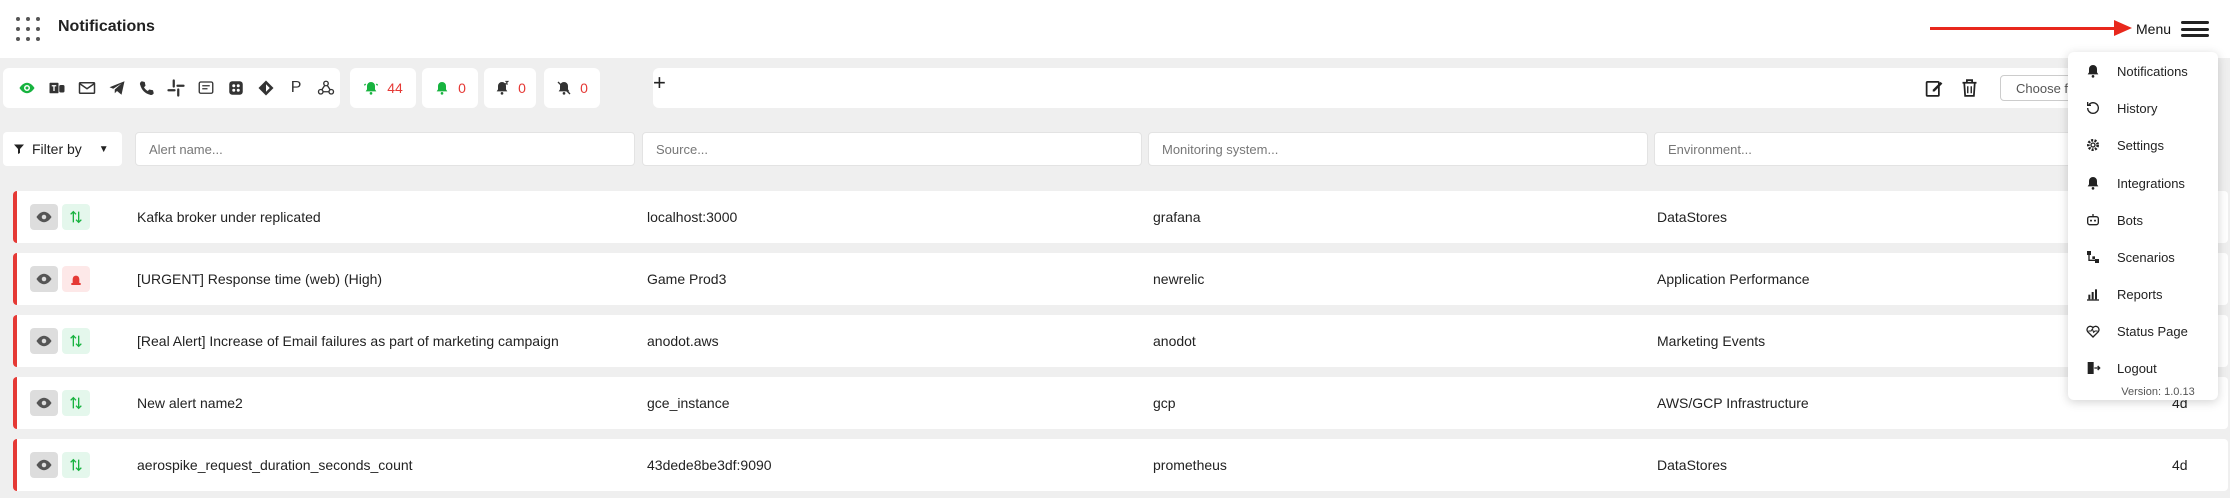 The height and width of the screenshot is (498, 2230). I want to click on alert-name-input, so click(385, 149).